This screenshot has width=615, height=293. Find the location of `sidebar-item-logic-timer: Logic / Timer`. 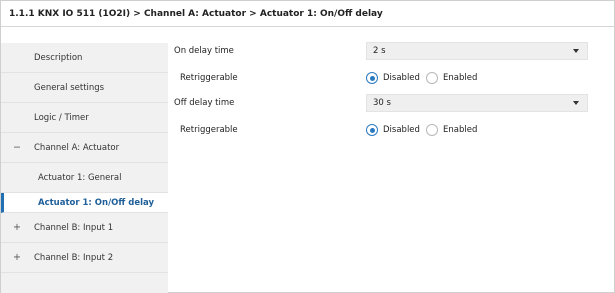

sidebar-item-logic-timer: Logic / Timer is located at coordinates (84, 118).